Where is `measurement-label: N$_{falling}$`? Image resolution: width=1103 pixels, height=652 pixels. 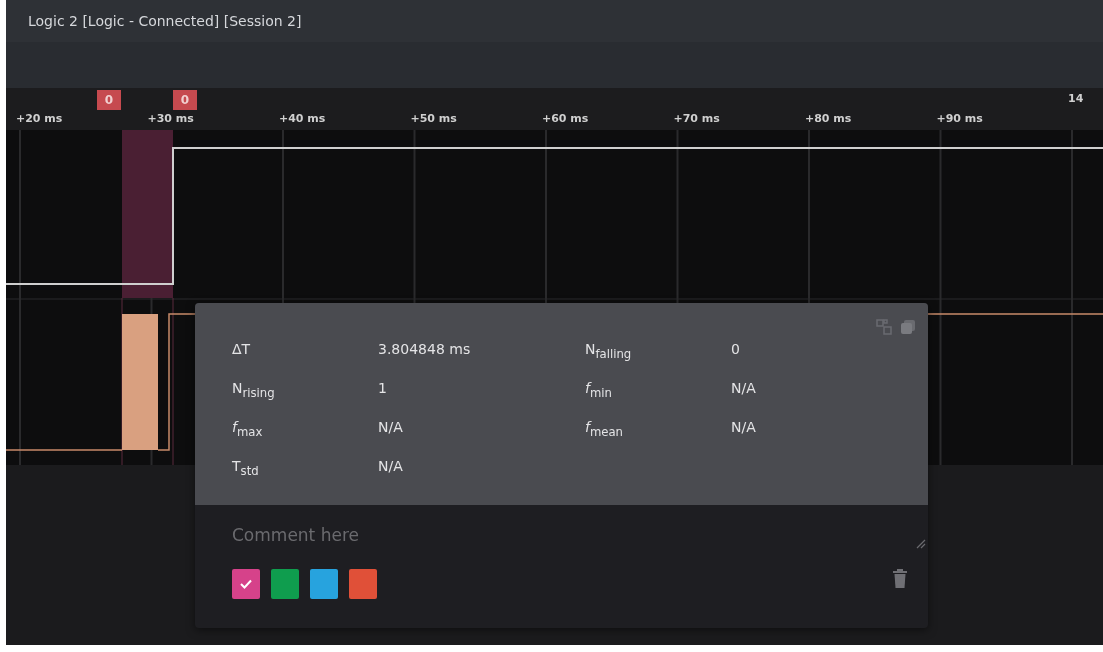
measurement-label: N$_{falling}$ is located at coordinates (608, 351).